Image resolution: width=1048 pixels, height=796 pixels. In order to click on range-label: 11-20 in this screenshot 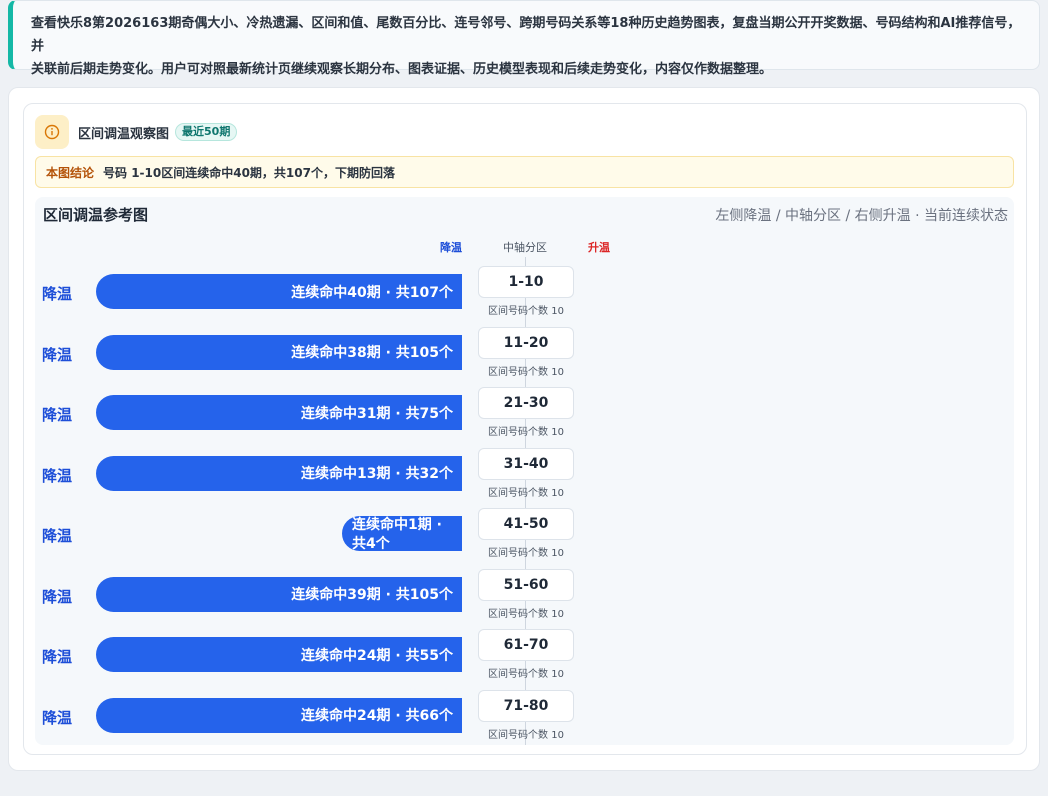, I will do `click(526, 342)`.